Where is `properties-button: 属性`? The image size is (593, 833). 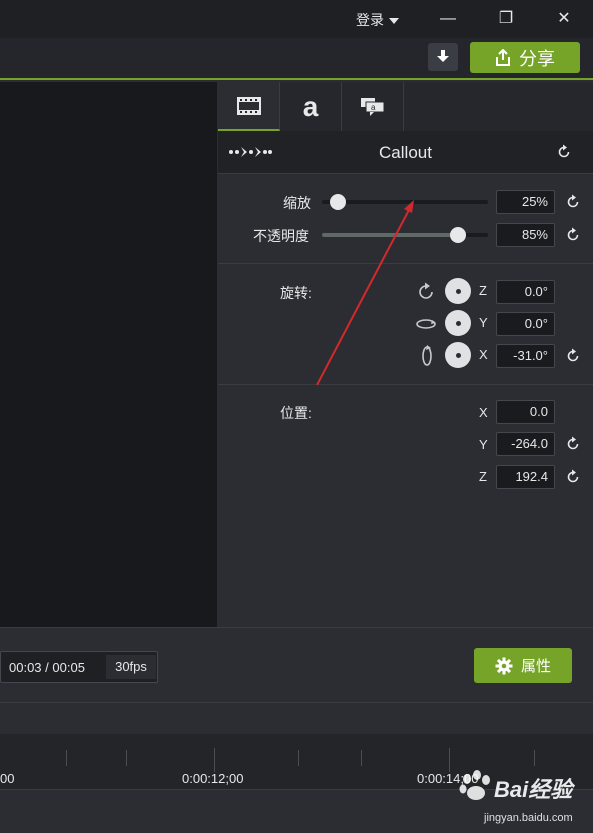 properties-button: 属性 is located at coordinates (523, 665).